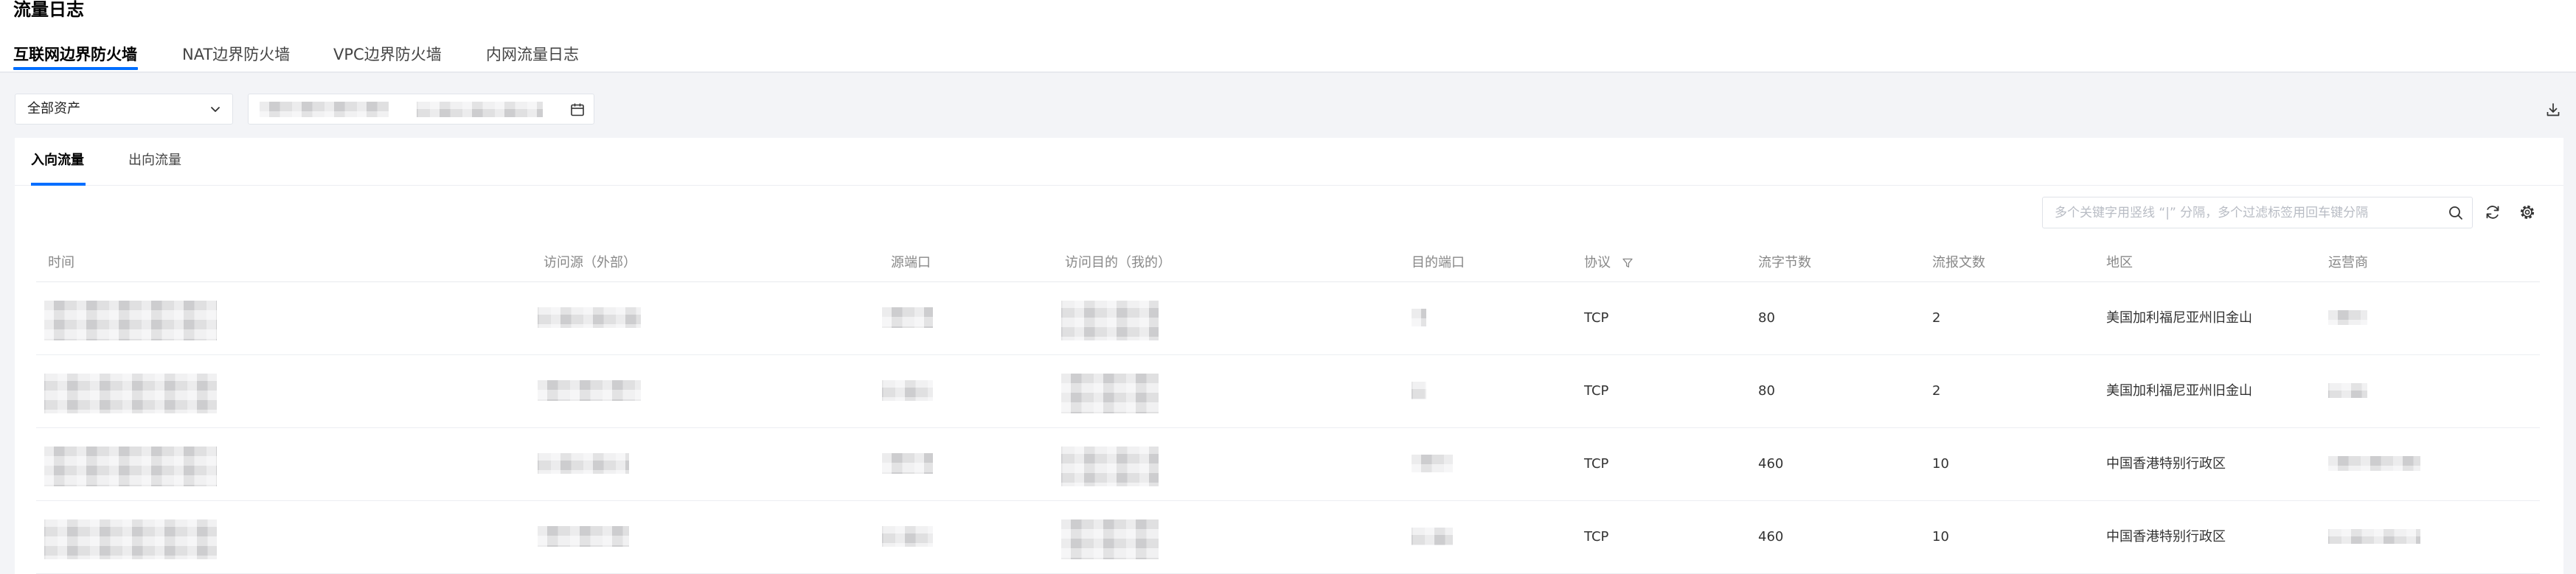  I want to click on date-range-picker, so click(421, 109).